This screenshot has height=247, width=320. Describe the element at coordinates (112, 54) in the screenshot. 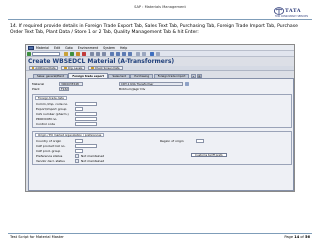

I see `first-page-icon` at that location.